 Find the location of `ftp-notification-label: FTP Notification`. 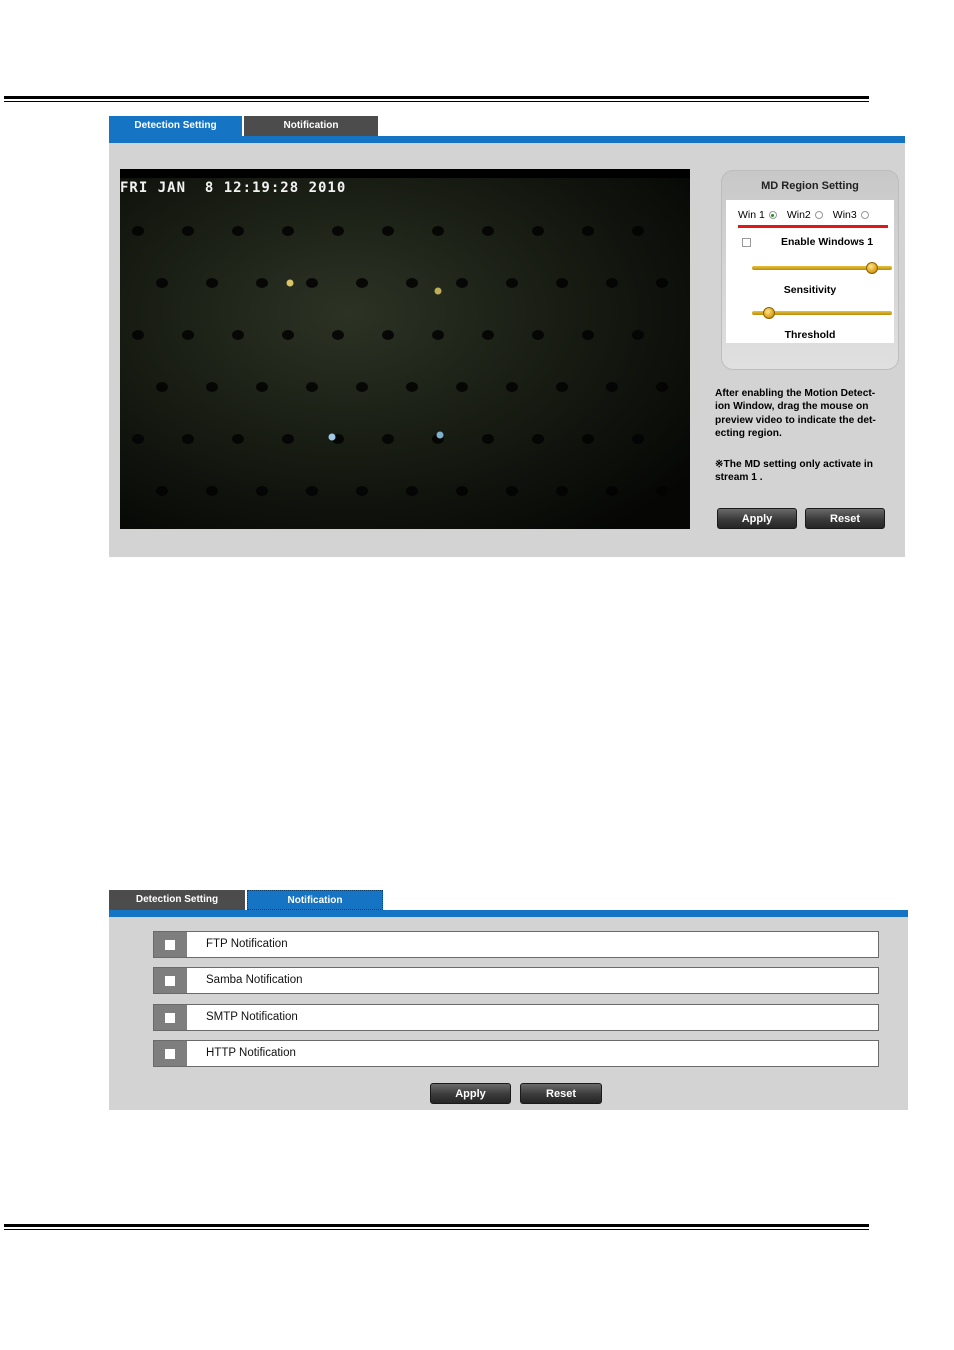

ftp-notification-label: FTP Notification is located at coordinates (247, 944).